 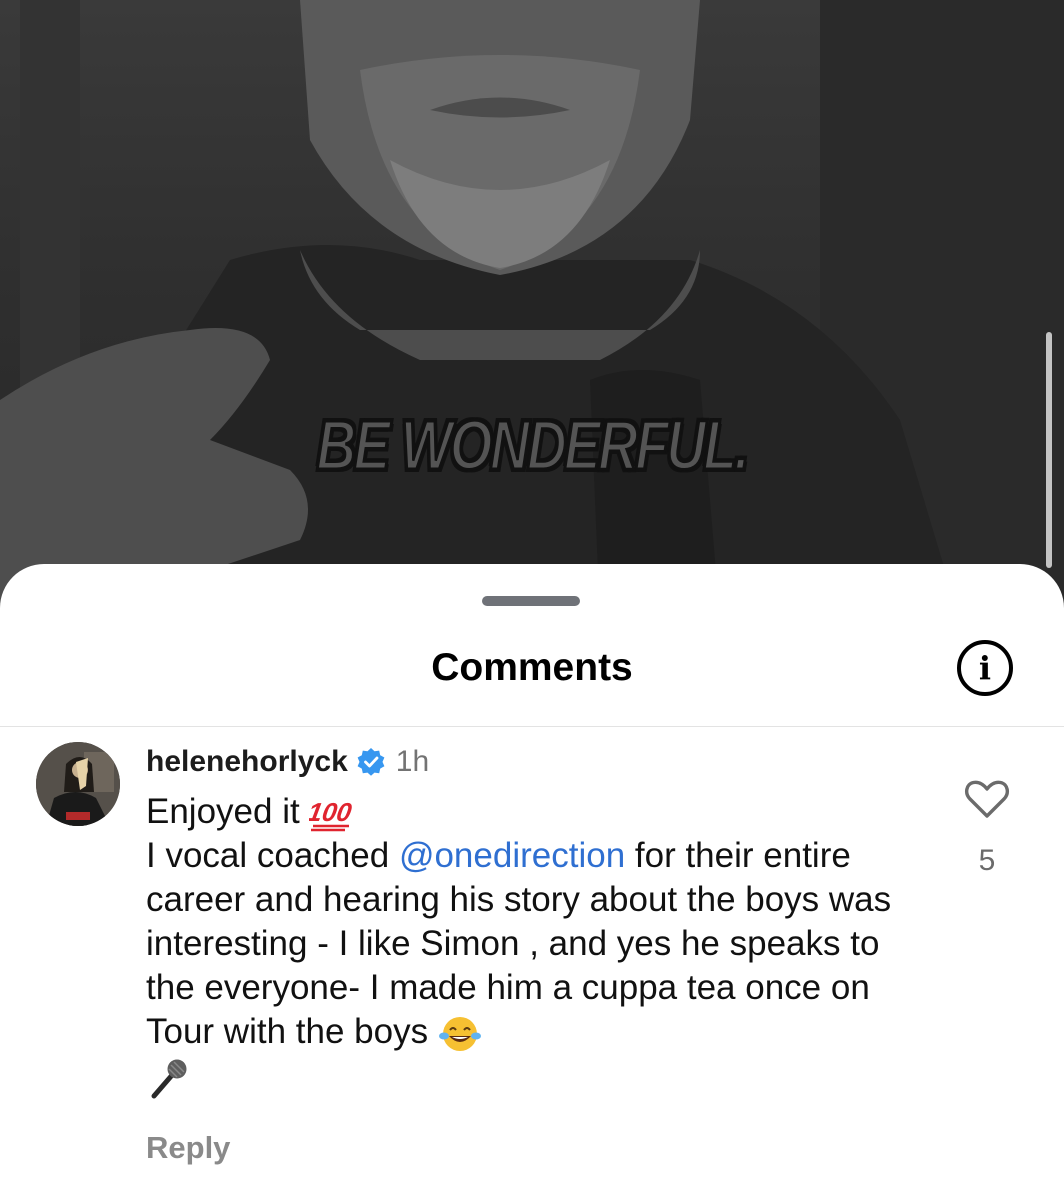 What do you see at coordinates (532, 726) in the screenshot?
I see `header-divider` at bounding box center [532, 726].